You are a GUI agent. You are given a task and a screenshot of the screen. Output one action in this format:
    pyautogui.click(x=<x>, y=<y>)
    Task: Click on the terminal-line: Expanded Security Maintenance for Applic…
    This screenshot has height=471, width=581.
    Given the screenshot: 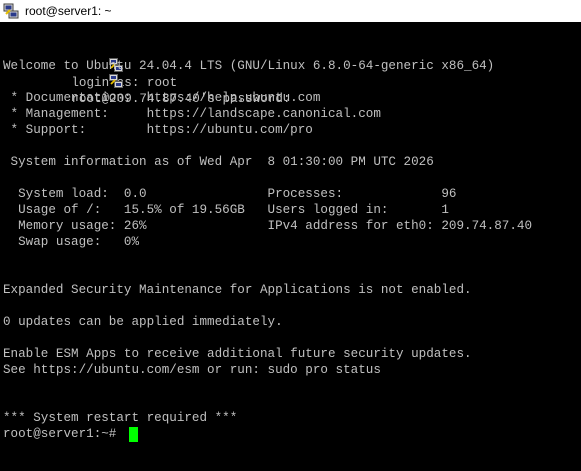 What is the action you would take?
    pyautogui.click(x=237, y=290)
    